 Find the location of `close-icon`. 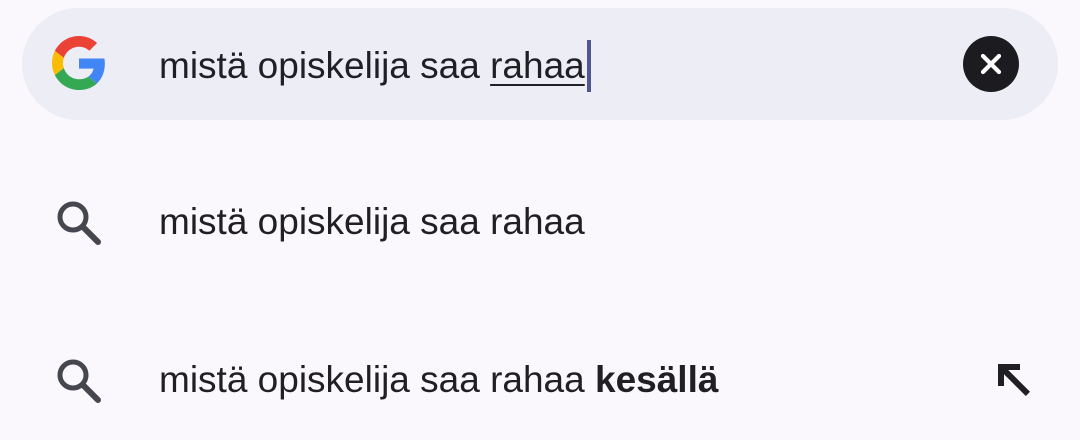

close-icon is located at coordinates (991, 64).